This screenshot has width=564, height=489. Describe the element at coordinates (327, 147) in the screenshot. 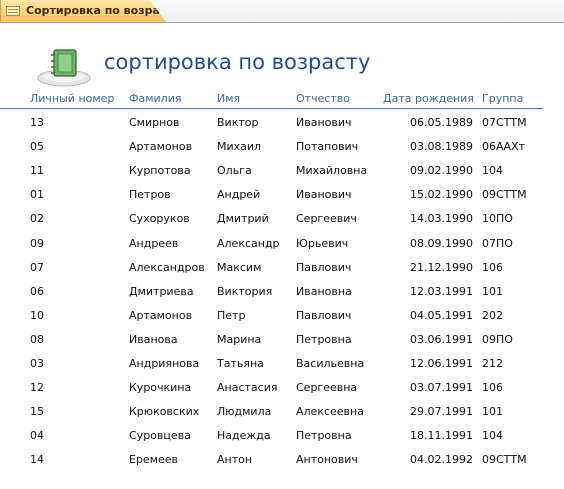

I see `cell-patronymic: Потапович` at that location.